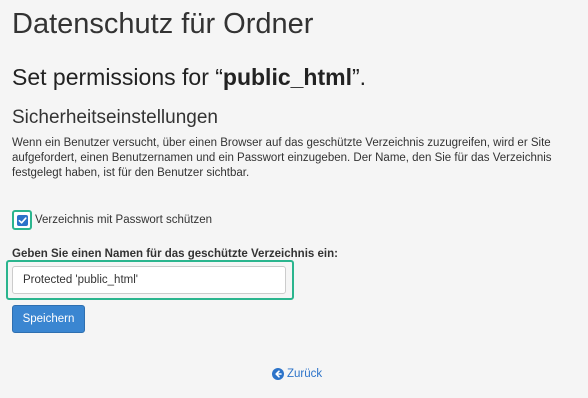 This screenshot has height=398, width=588. Describe the element at coordinates (278, 374) in the screenshot. I see `arrow-left-circle-icon` at that location.